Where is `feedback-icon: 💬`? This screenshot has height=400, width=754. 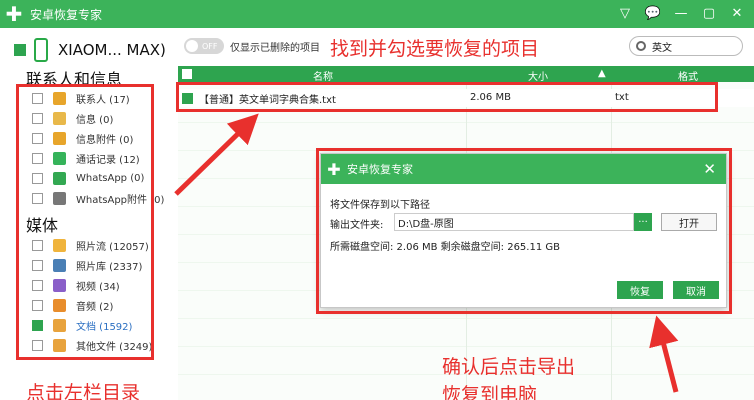 feedback-icon: 💬 is located at coordinates (653, 13).